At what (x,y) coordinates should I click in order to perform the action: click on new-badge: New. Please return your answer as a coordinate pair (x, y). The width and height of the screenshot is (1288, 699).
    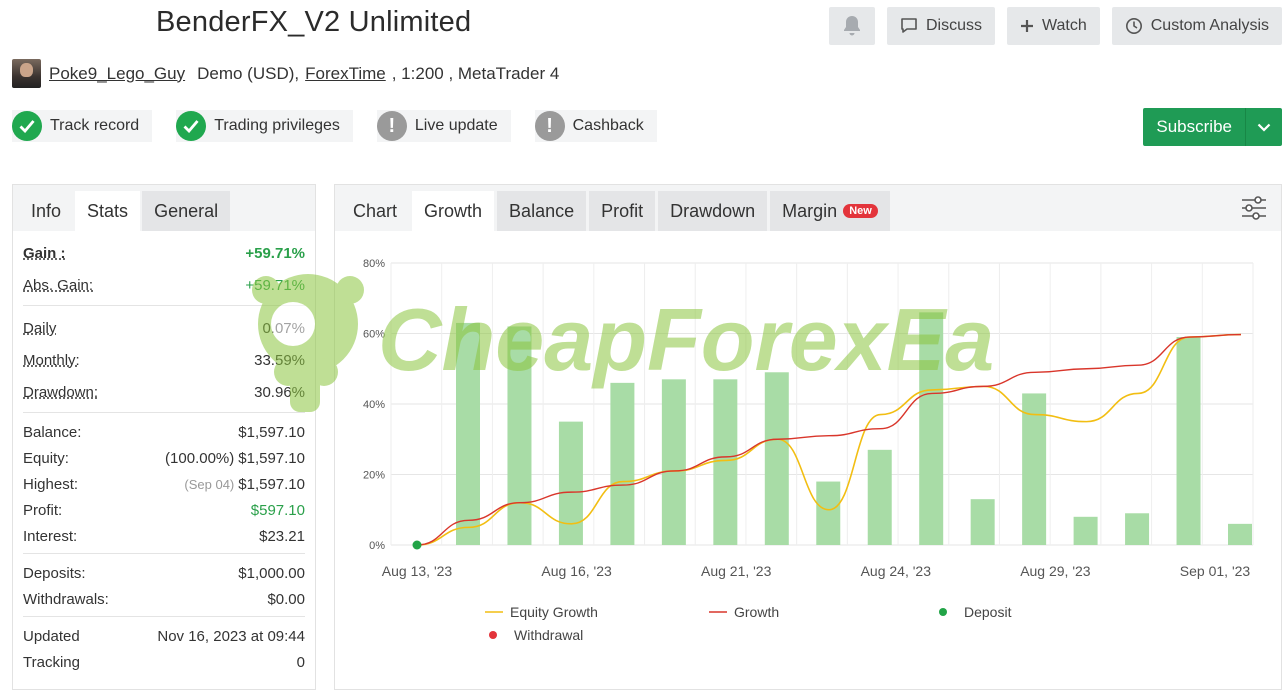
    Looking at the image, I should click on (860, 211).